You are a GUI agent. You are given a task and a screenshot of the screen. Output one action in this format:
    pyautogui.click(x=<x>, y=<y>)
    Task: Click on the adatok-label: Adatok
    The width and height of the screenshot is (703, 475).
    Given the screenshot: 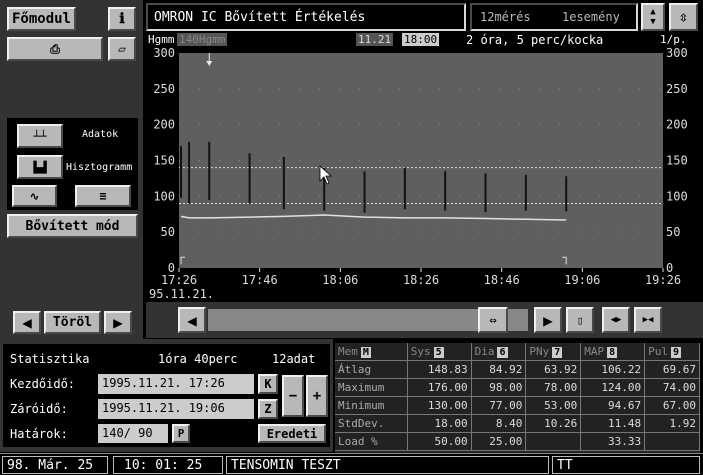 What is the action you would take?
    pyautogui.click(x=100, y=134)
    